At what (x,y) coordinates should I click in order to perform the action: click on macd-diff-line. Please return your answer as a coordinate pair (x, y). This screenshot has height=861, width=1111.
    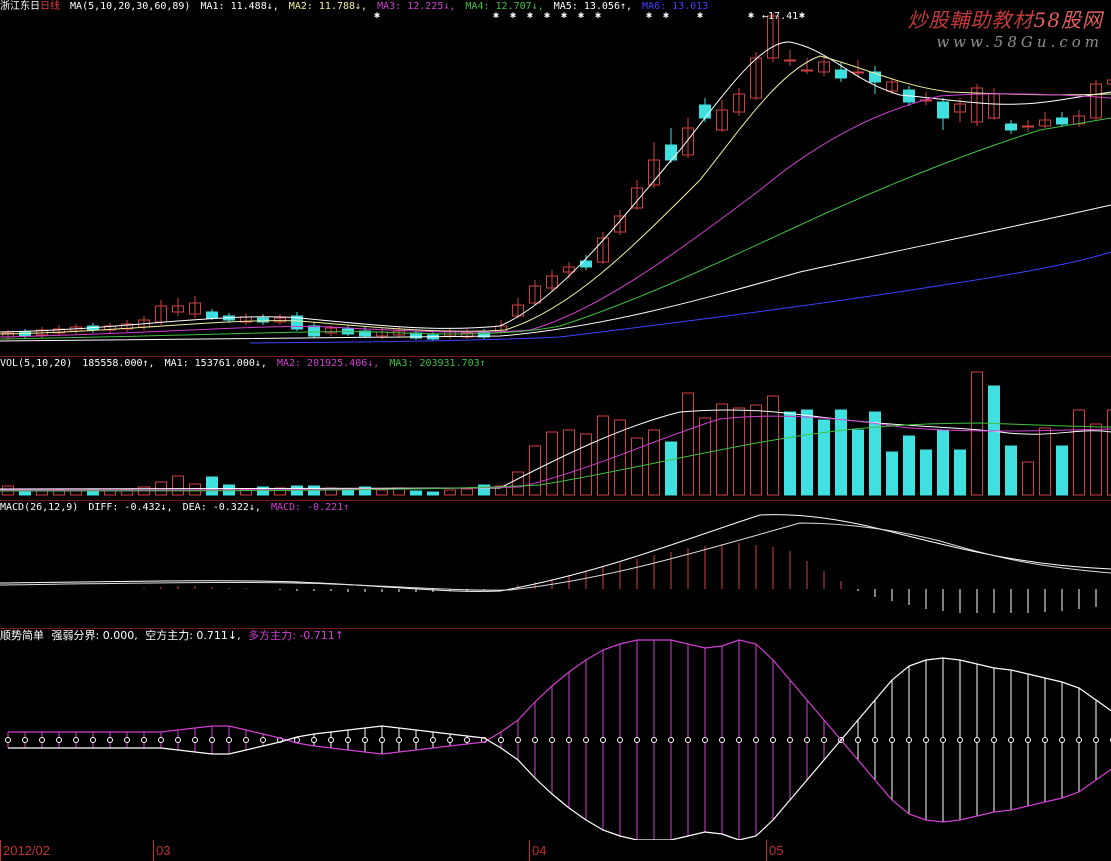
    Looking at the image, I should click on (555, 553).